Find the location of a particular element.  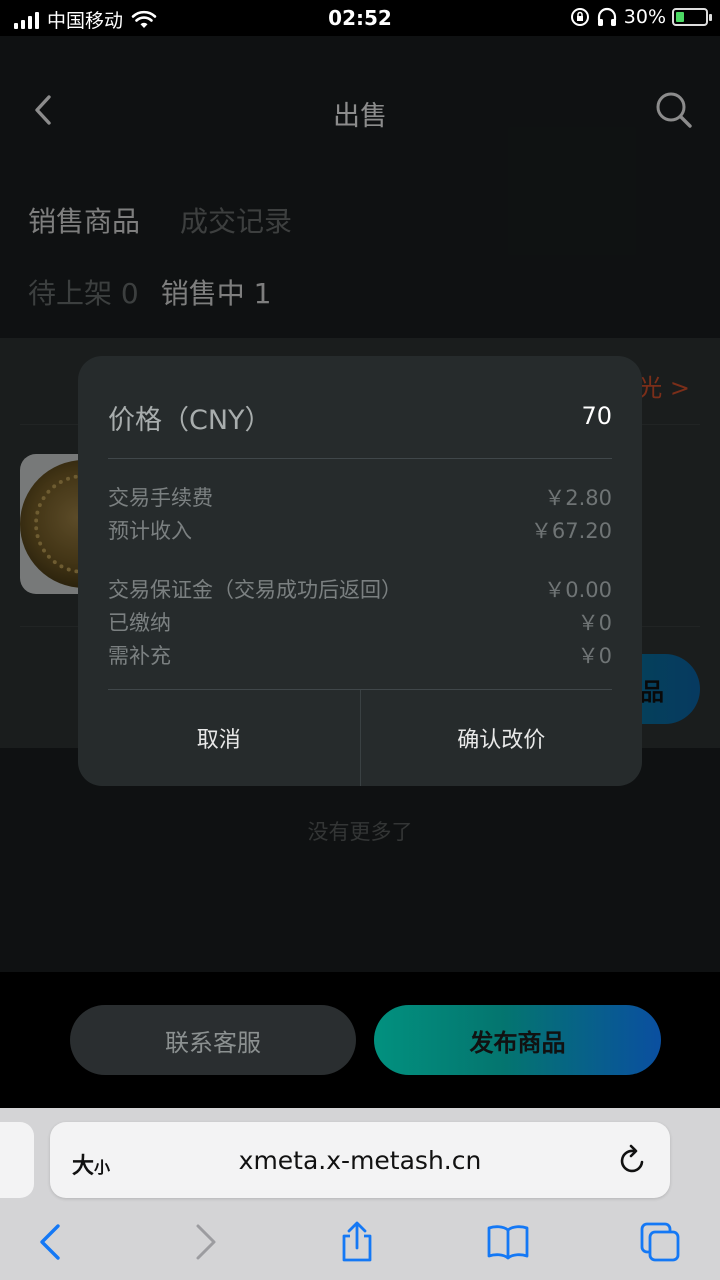

paid-row: 已缴纳 ￥0 is located at coordinates (360, 622).